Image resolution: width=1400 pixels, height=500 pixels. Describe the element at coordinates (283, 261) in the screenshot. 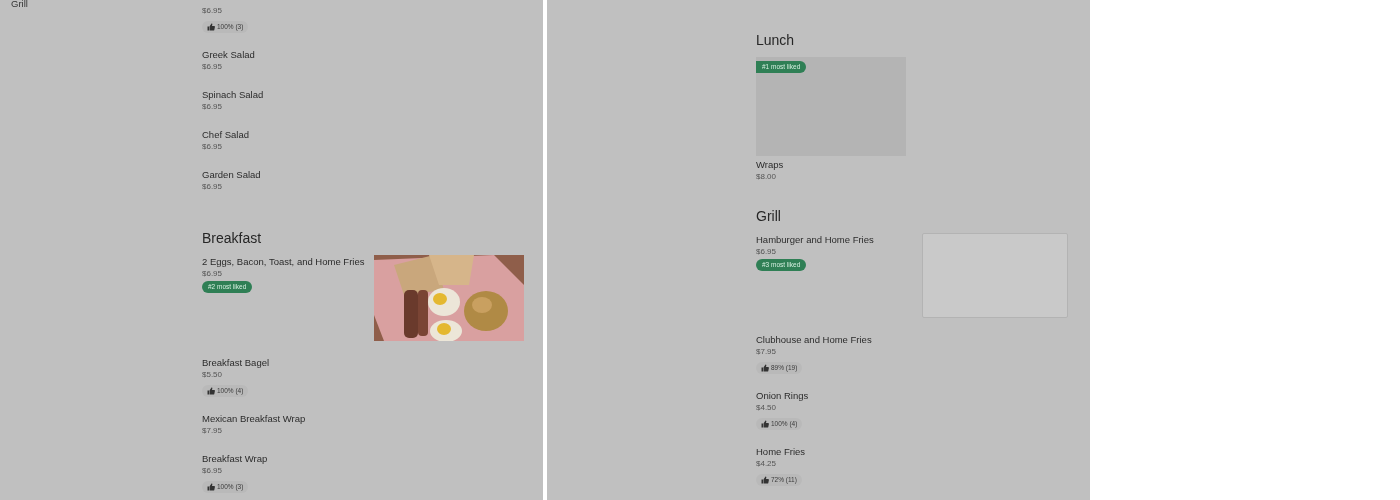

I see `item-name: 2 Eggs, Bacon, Toast, and Home Fries` at that location.